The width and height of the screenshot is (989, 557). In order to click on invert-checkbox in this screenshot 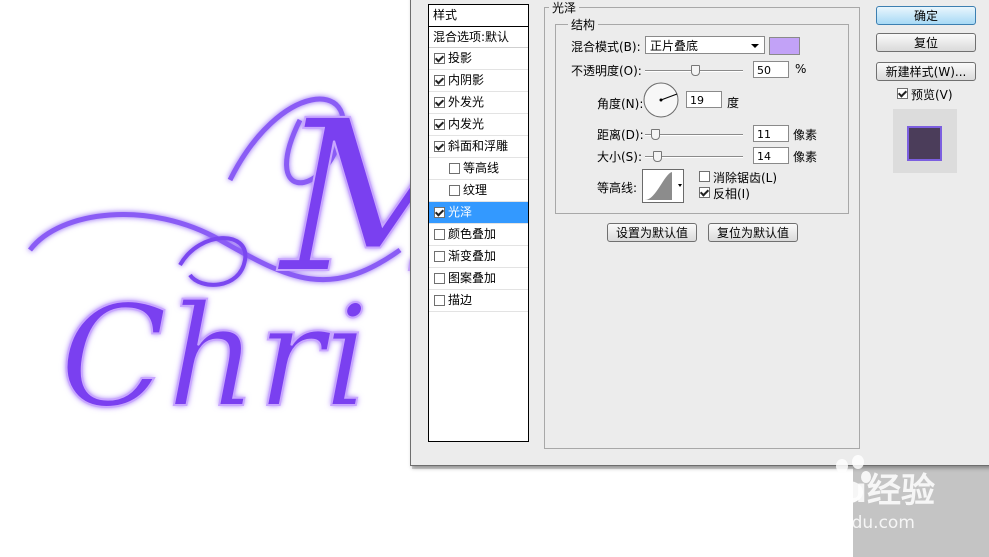, I will do `click(704, 192)`.